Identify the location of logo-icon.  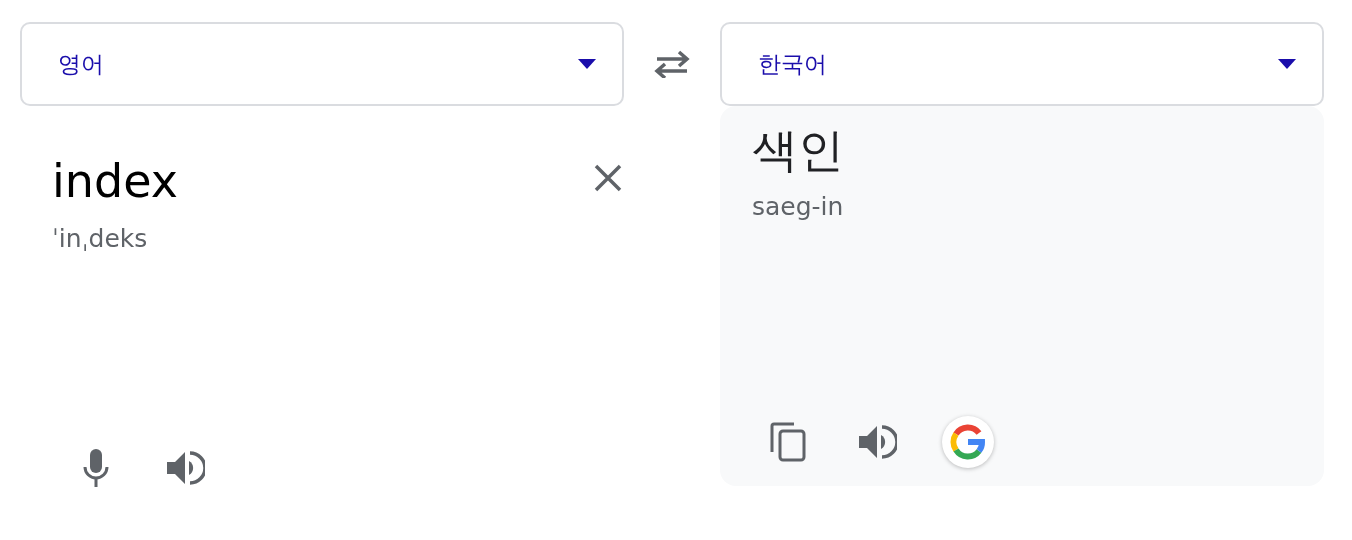
(968, 442).